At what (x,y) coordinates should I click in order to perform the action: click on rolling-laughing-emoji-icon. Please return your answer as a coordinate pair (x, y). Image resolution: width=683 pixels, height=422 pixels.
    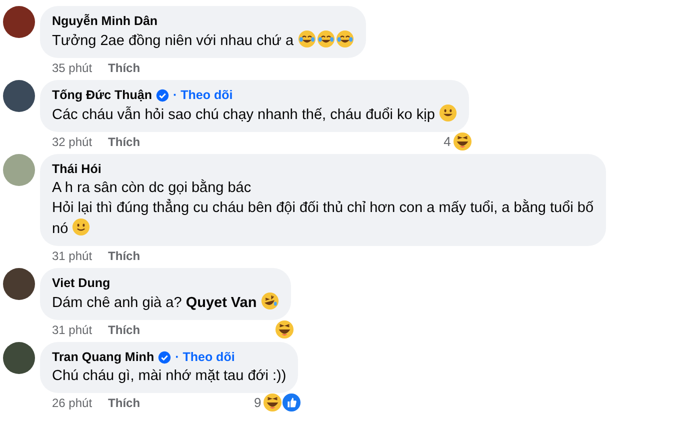
    Looking at the image, I should click on (269, 301).